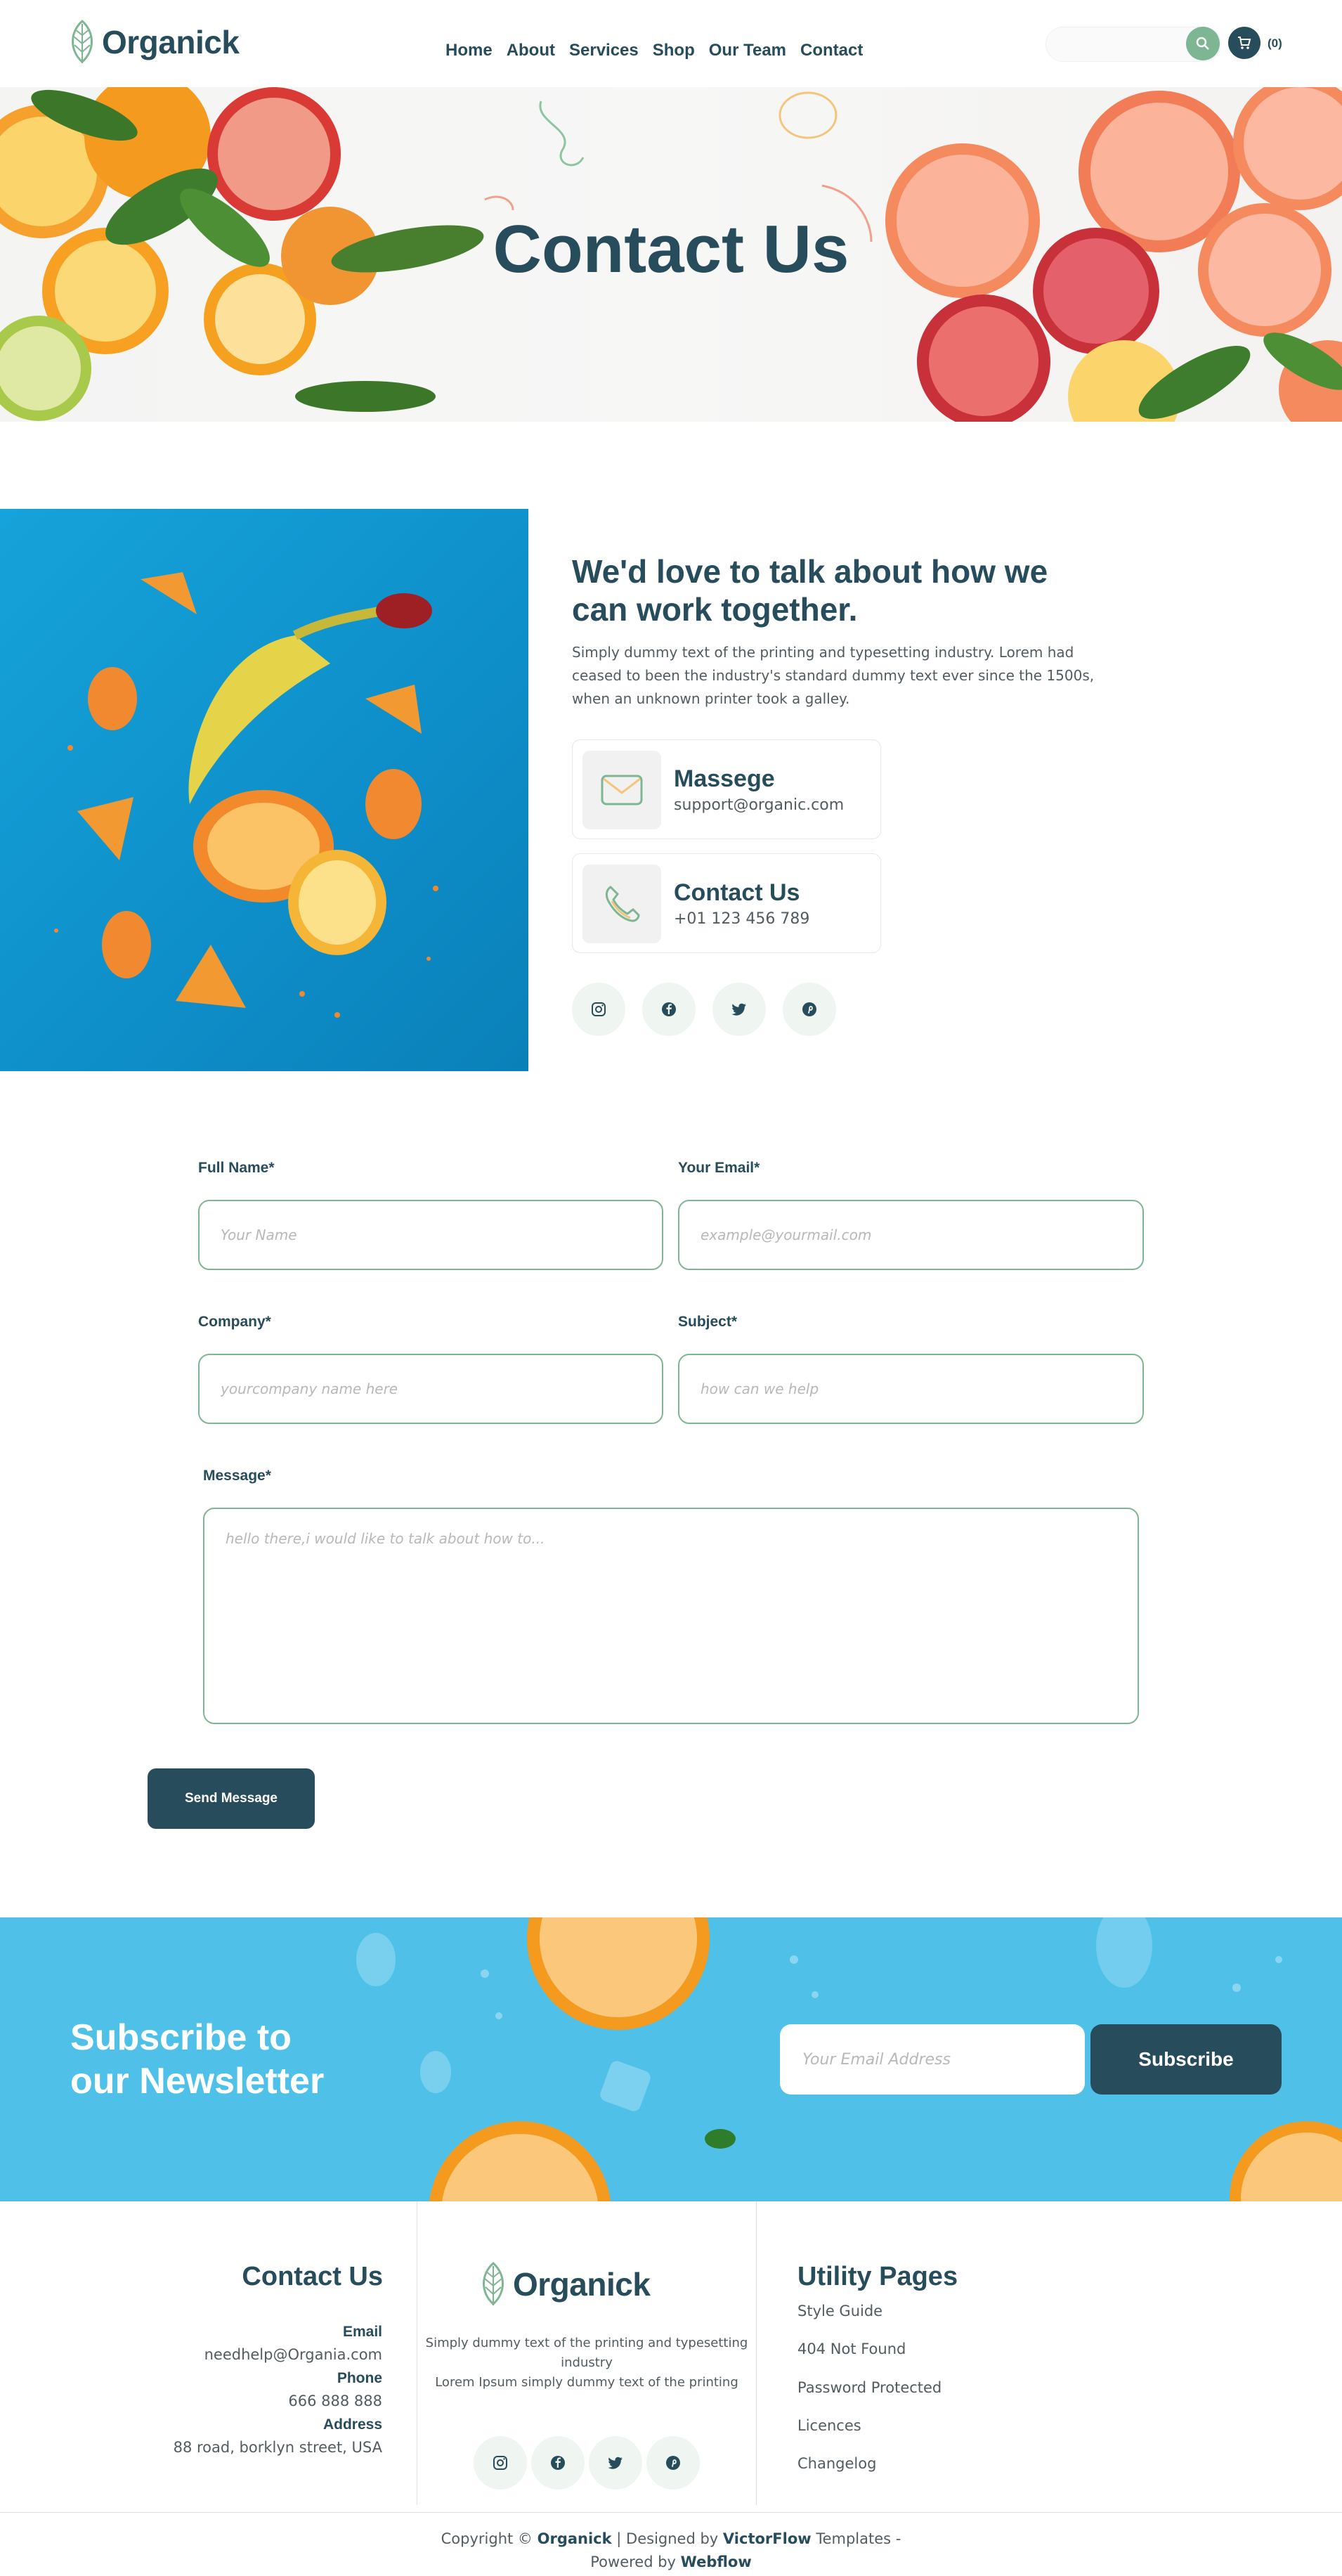  I want to click on card-title: Massege, so click(725, 778).